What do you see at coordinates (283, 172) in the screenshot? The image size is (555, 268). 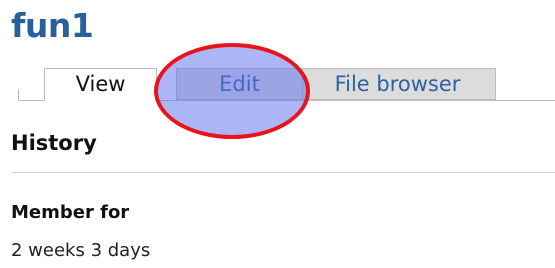 I see `history-divider` at bounding box center [283, 172].